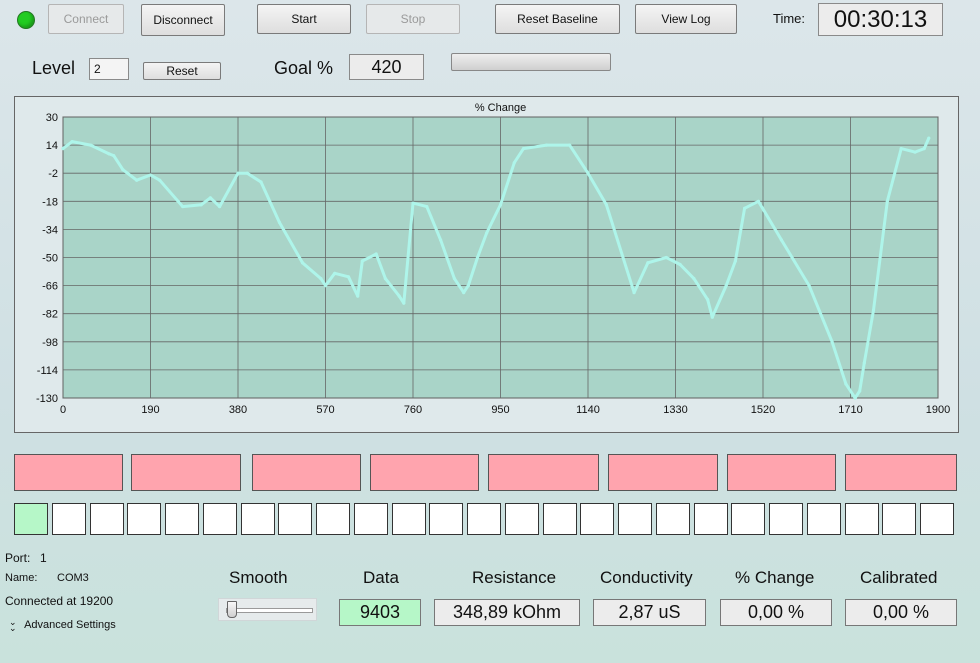 This screenshot has height=663, width=980. I want to click on y-tick-label: 14, so click(52, 146).